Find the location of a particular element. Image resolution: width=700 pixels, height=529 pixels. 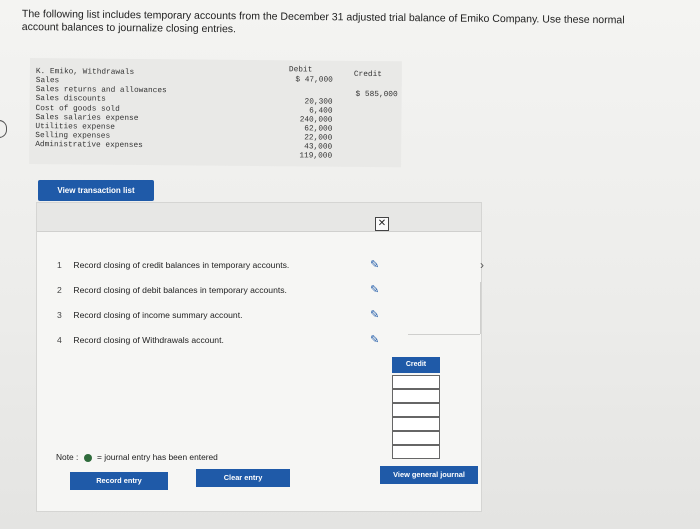

note-prefix: Note : is located at coordinates (67, 457).